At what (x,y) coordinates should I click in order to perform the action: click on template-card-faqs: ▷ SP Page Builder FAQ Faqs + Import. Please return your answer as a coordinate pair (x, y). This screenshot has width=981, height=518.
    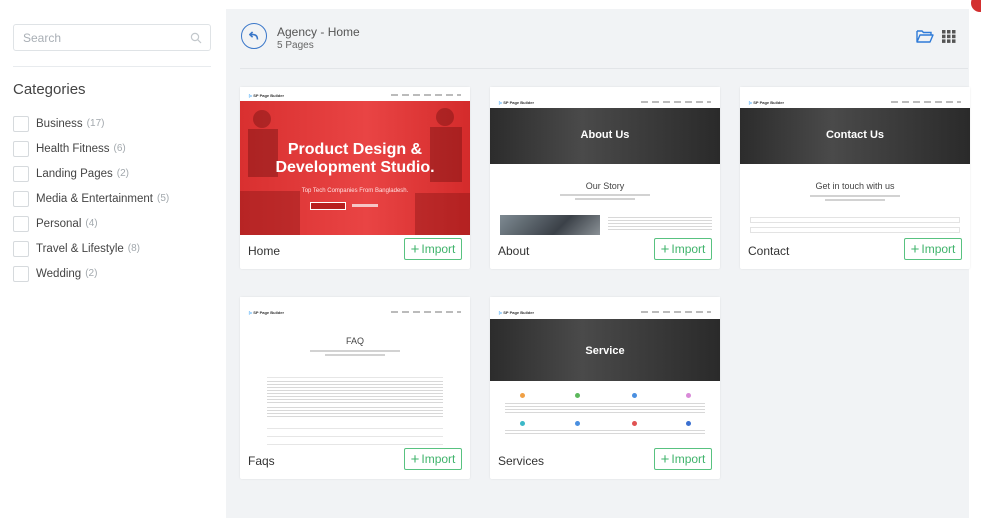
    Looking at the image, I should click on (355, 388).